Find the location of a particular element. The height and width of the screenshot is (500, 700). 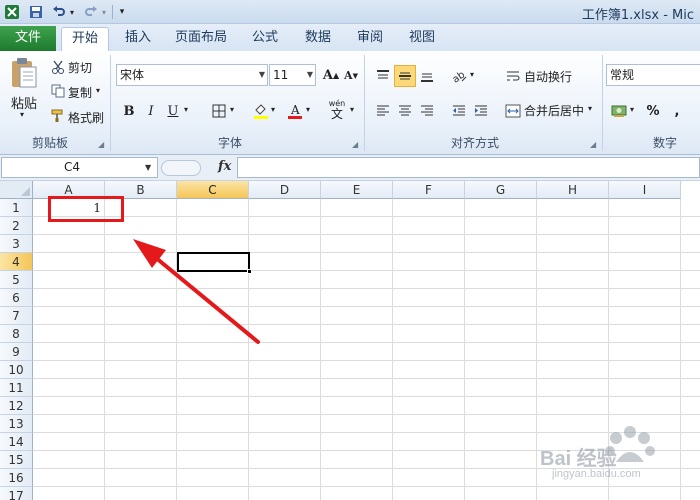

watermark-domain: jingyan.baidu.com is located at coordinates (596, 474).